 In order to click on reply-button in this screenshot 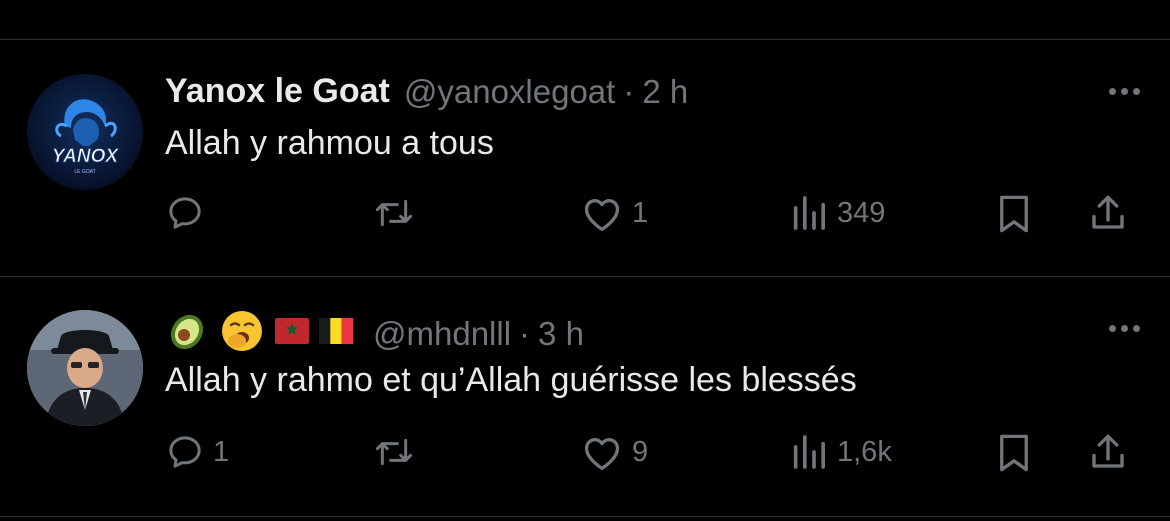, I will do `click(189, 213)`.